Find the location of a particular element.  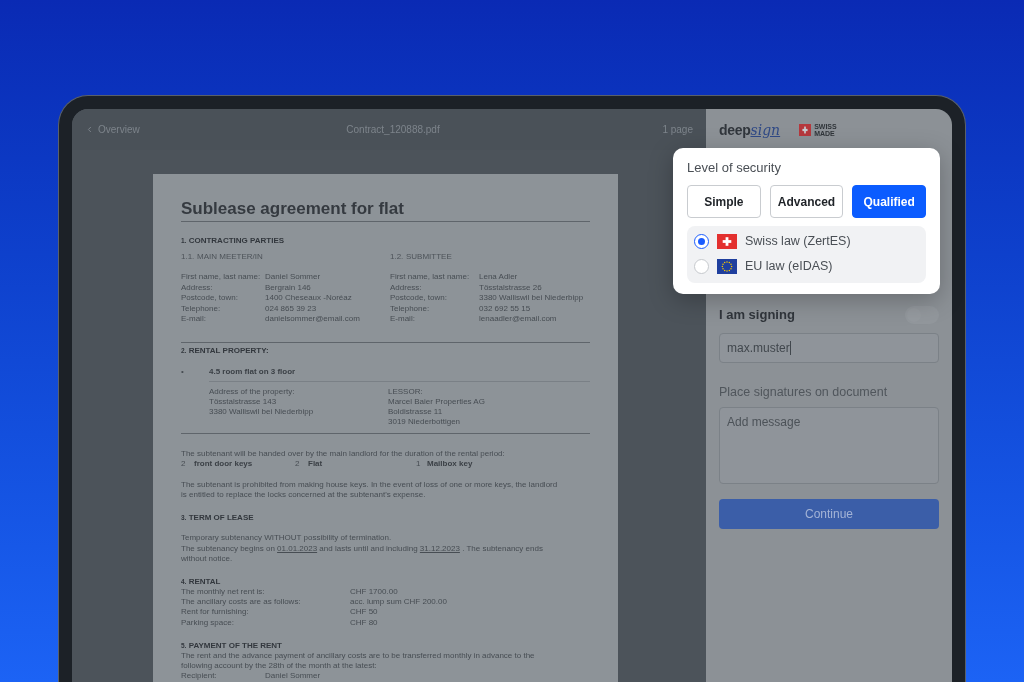

name-input: max.muster is located at coordinates (829, 348).